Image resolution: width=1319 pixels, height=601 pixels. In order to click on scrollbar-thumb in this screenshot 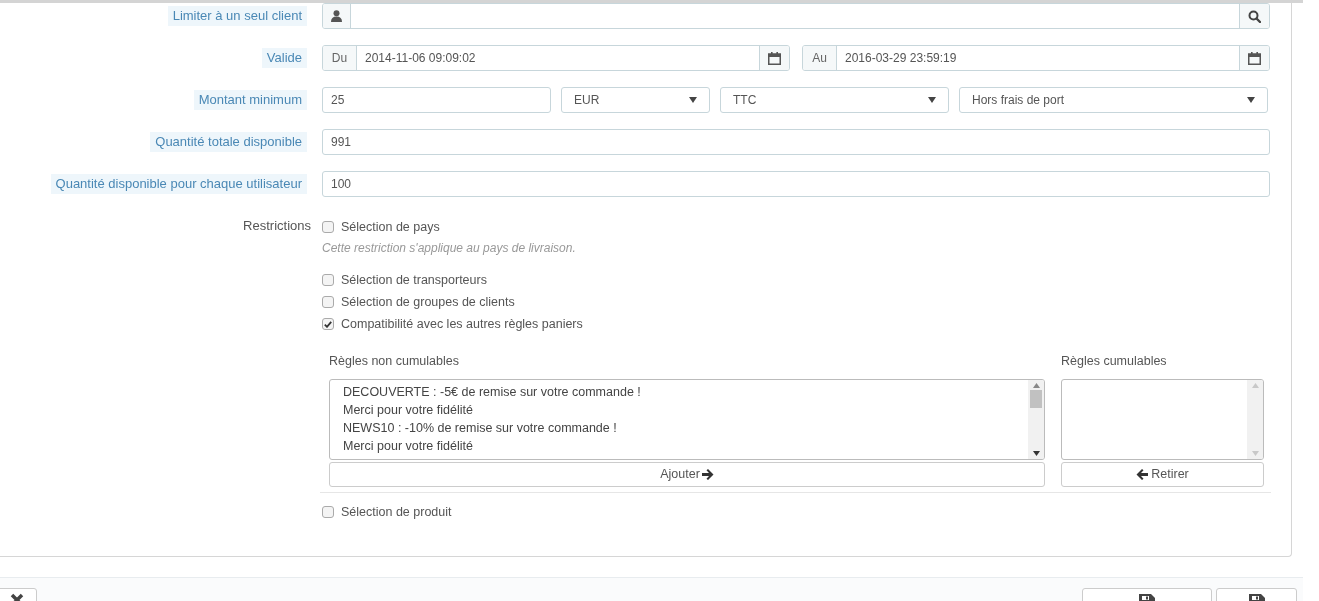, I will do `click(1036, 399)`.